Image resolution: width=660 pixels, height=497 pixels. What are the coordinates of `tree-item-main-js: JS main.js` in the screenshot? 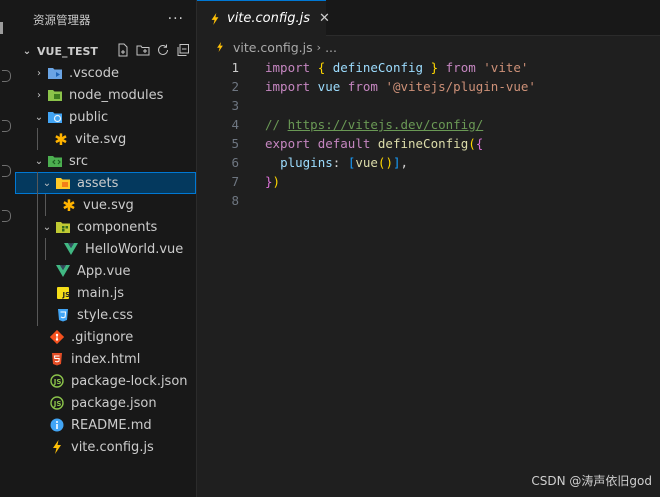 It's located at (105, 293).